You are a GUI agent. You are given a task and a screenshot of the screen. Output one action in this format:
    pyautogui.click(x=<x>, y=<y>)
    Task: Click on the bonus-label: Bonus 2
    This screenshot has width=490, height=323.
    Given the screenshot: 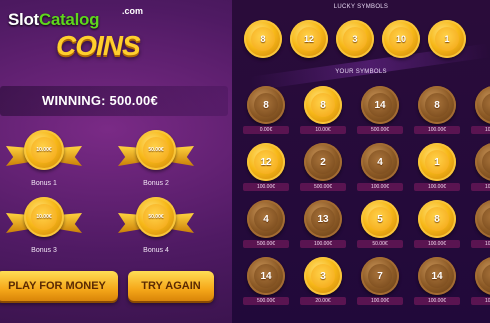 What is the action you would take?
    pyautogui.click(x=156, y=183)
    